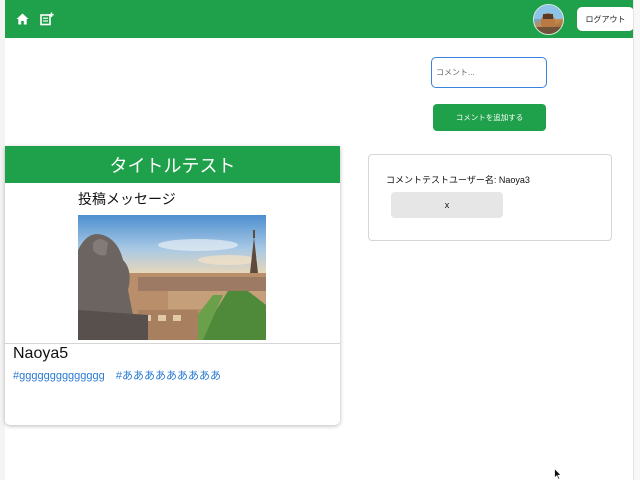  I want to click on logout-button: ログアウト, so click(605, 19).